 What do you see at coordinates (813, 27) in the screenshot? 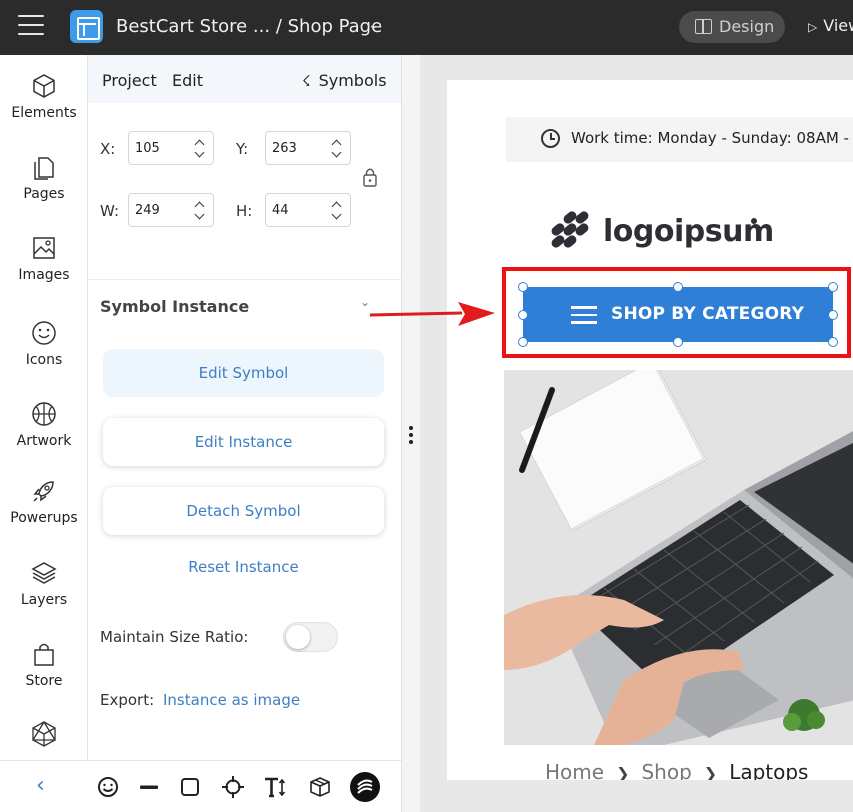
I see `play-icon: ▷` at bounding box center [813, 27].